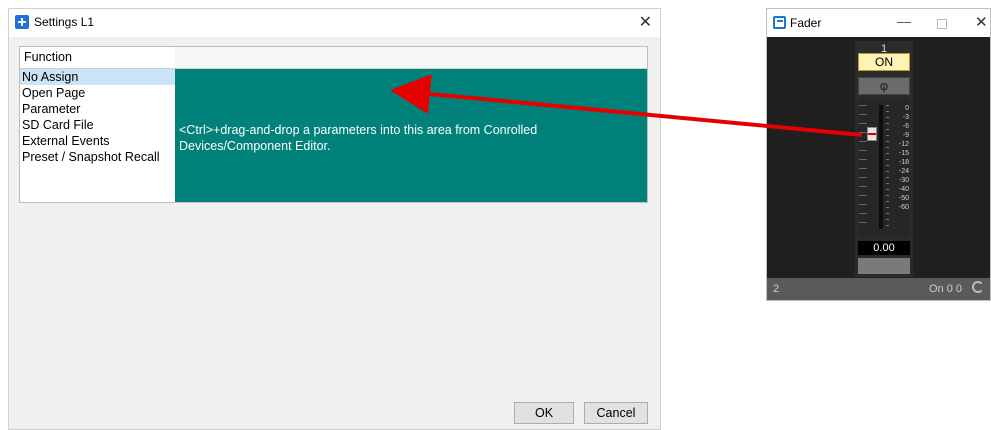 Image resolution: width=991 pixels, height=430 pixels. Describe the element at coordinates (903, 207) in the screenshot. I see `scale-label: -60` at that location.